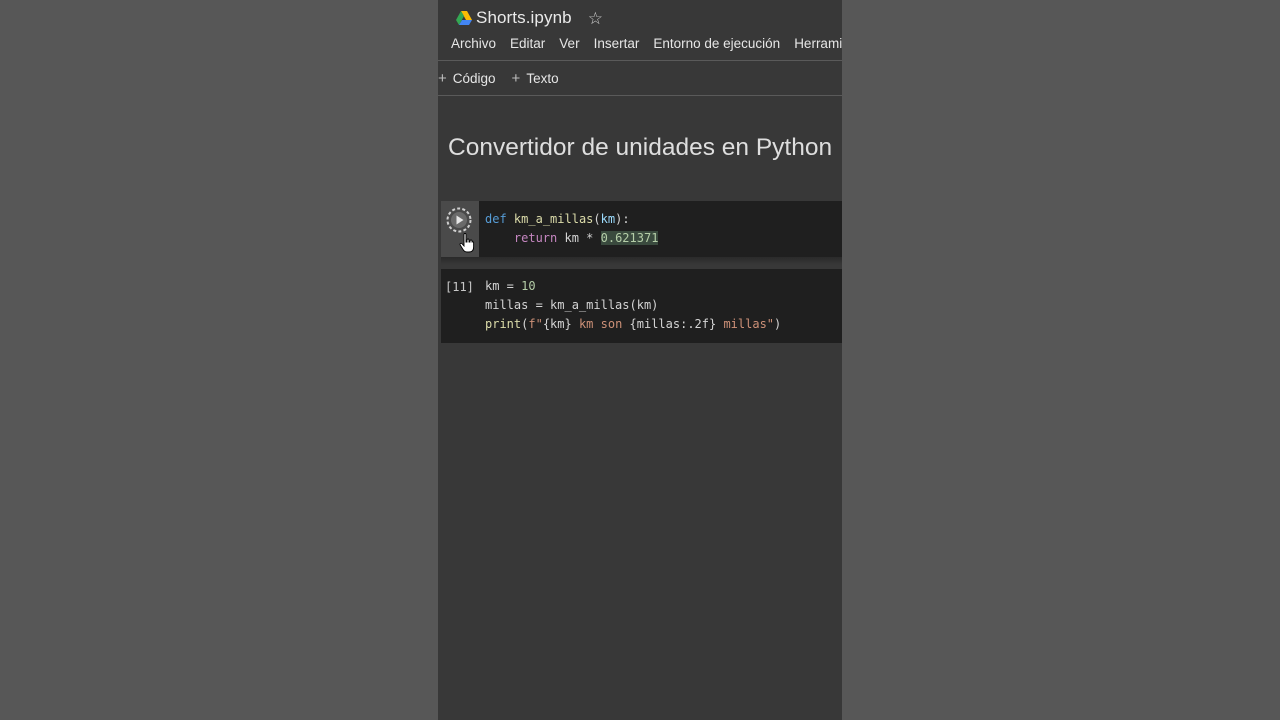  What do you see at coordinates (459, 220) in the screenshot?
I see `run-cell-icon` at bounding box center [459, 220].